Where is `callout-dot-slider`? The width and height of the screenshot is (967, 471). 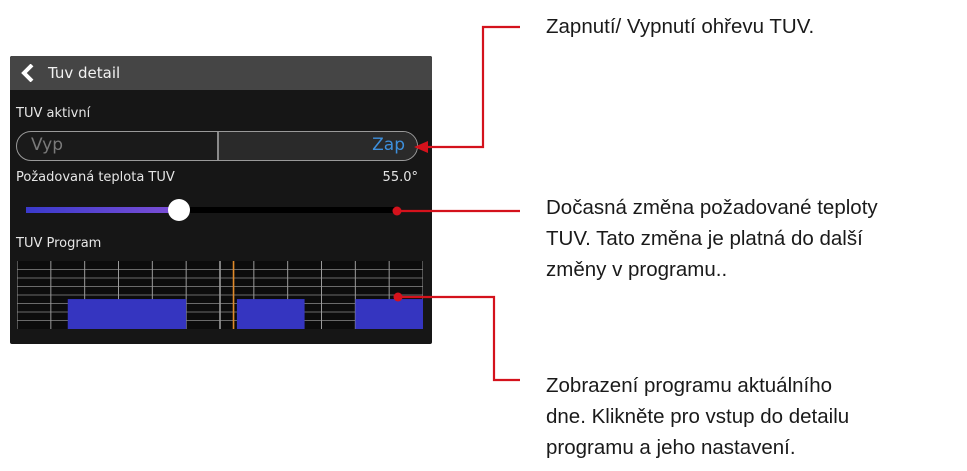 callout-dot-slider is located at coordinates (397, 211).